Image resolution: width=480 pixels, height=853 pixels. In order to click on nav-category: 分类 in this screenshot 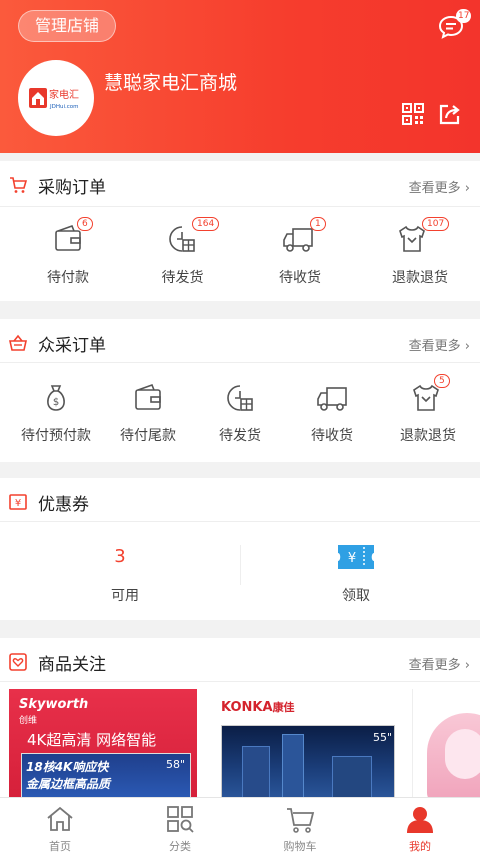, I will do `click(180, 825)`.